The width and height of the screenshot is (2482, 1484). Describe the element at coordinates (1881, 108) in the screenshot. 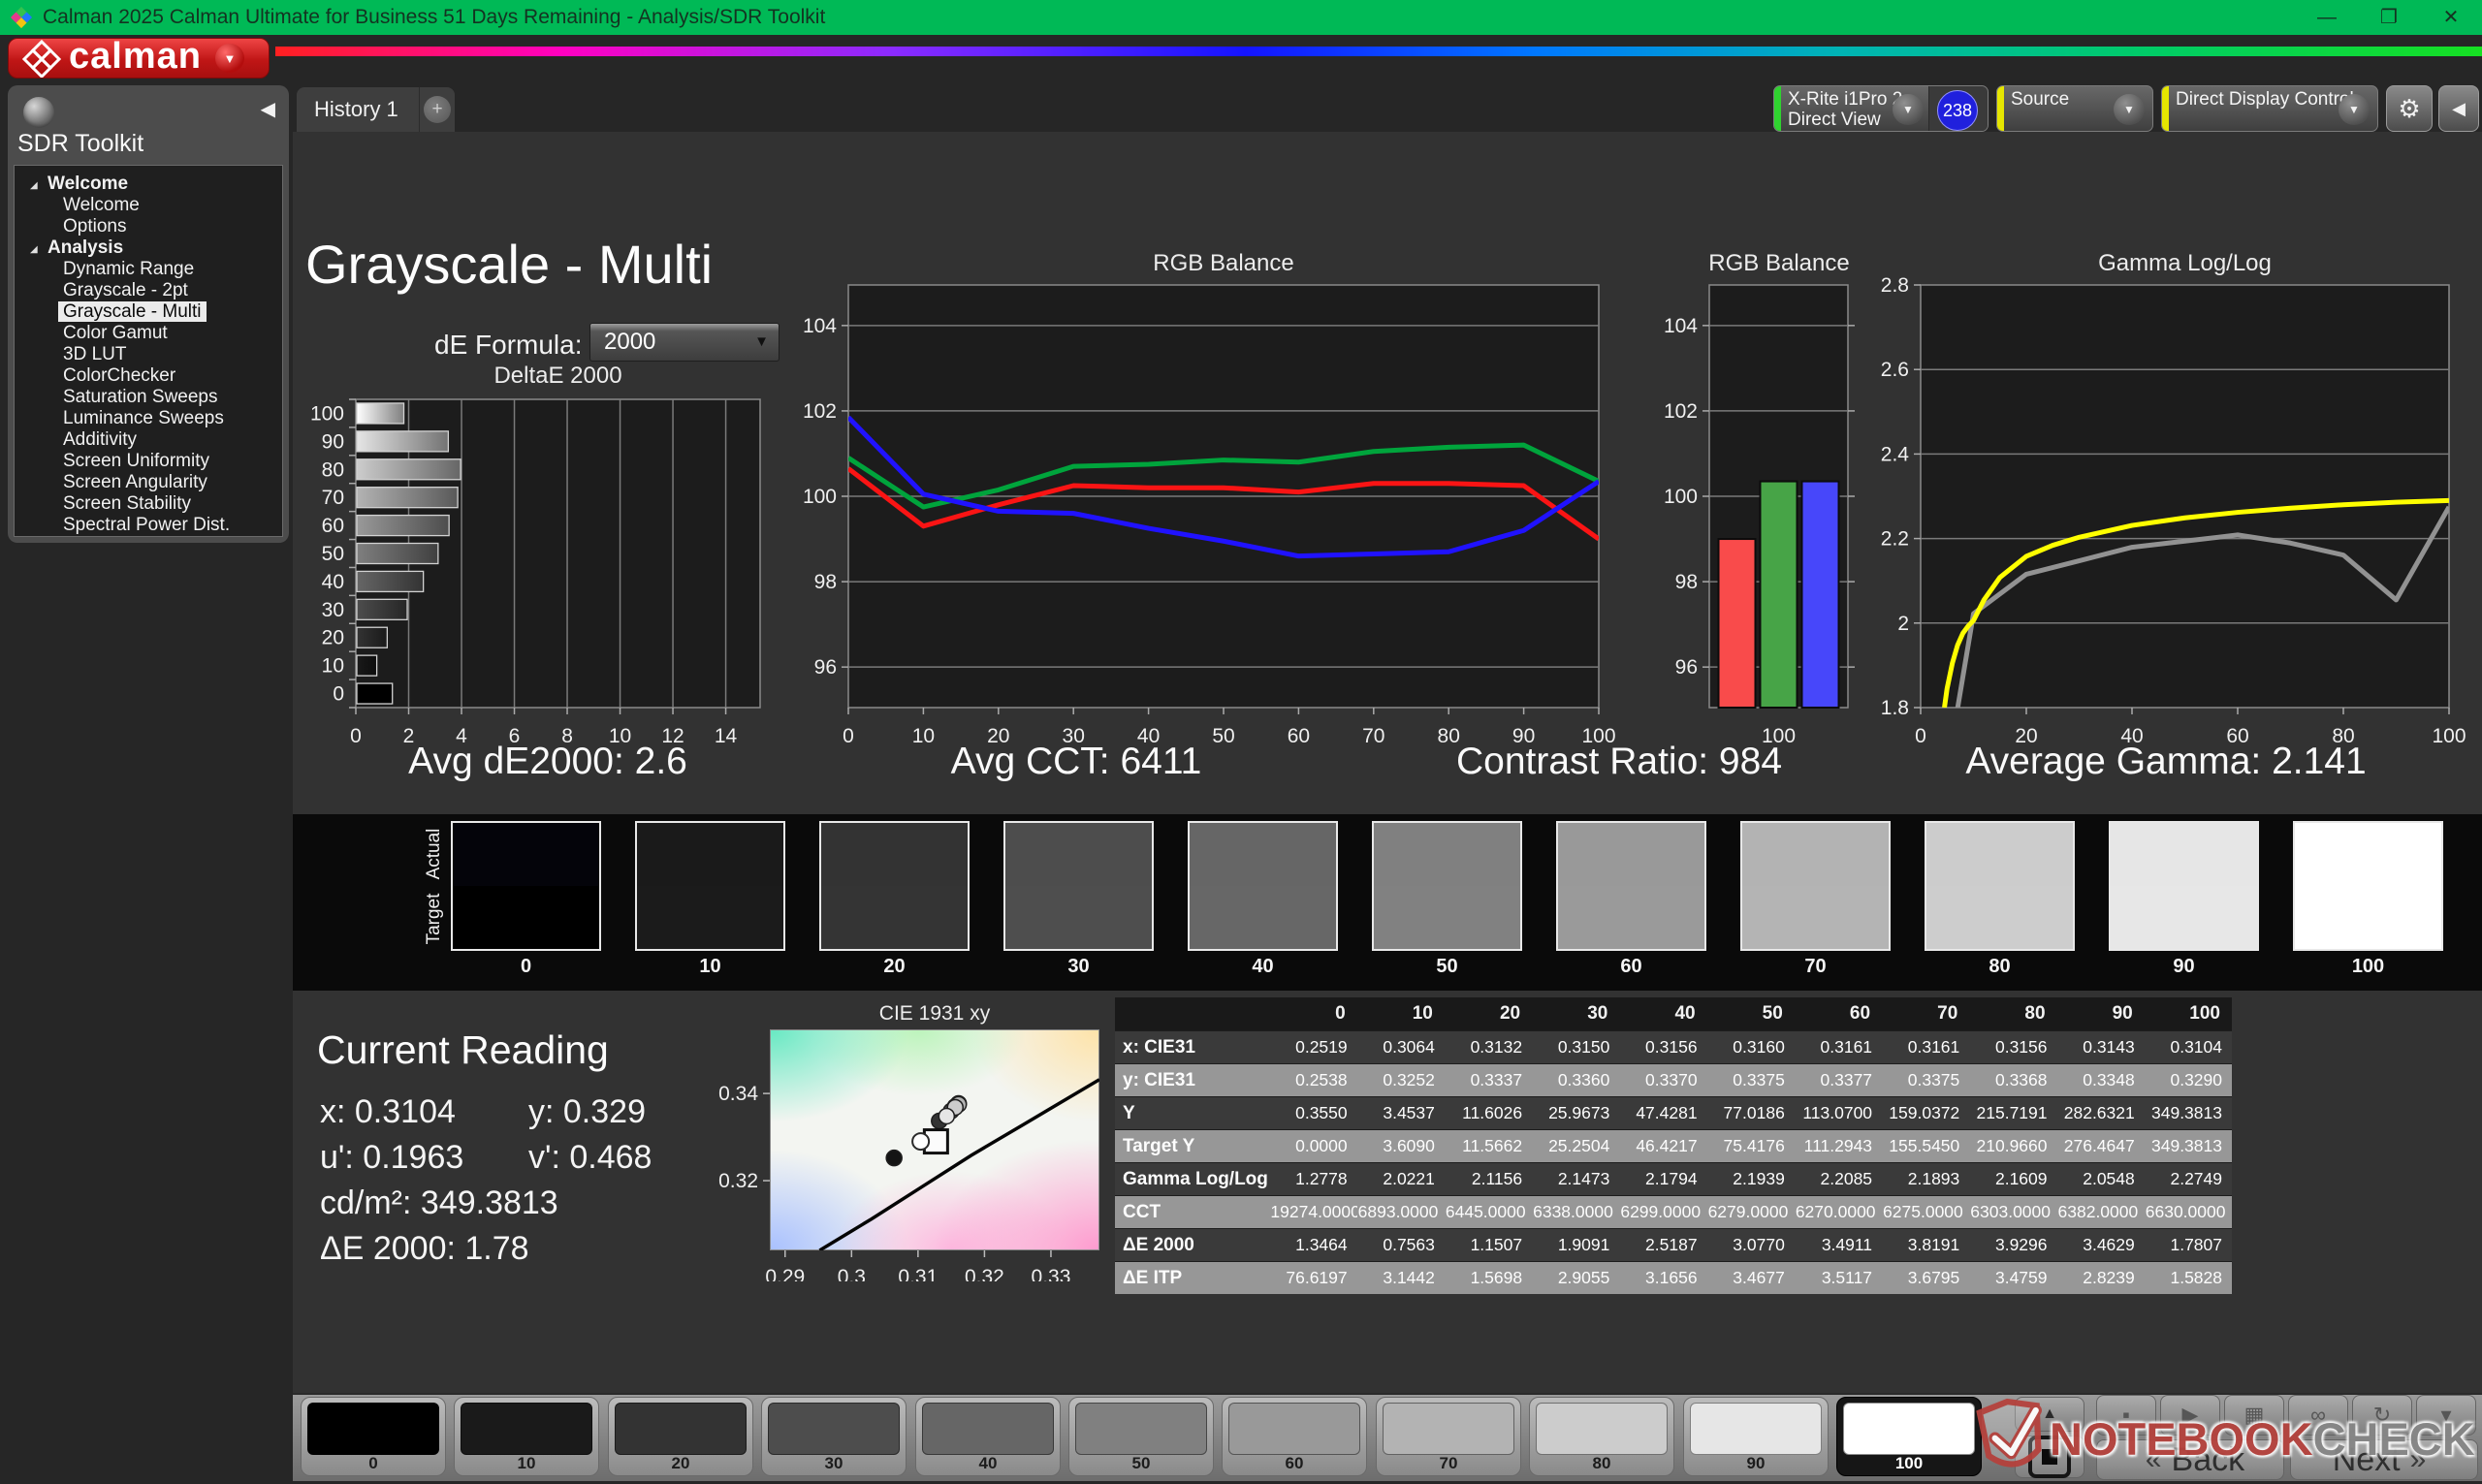

I see `meter-dropdown: X-Rite i1Pro 2 Direct View ▼ 238` at that location.